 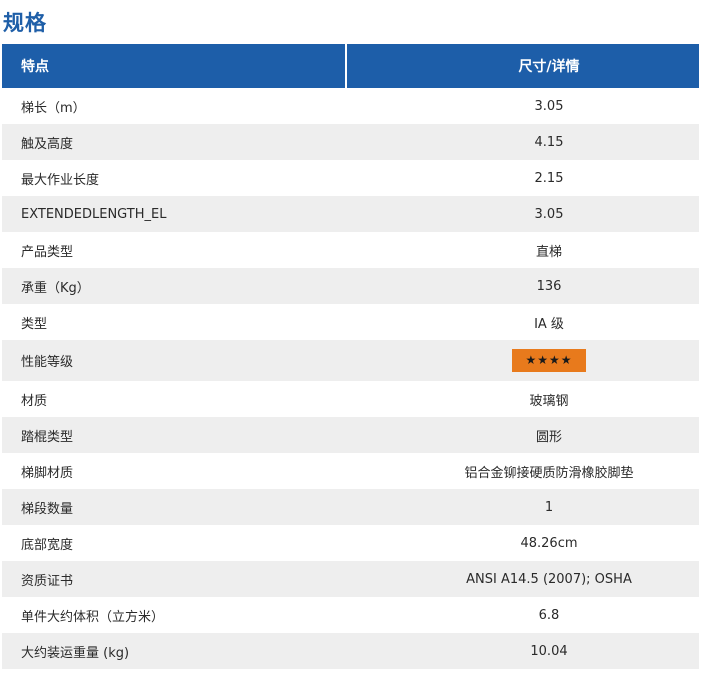 I want to click on row-feature-label: 产品类型, so click(x=174, y=250).